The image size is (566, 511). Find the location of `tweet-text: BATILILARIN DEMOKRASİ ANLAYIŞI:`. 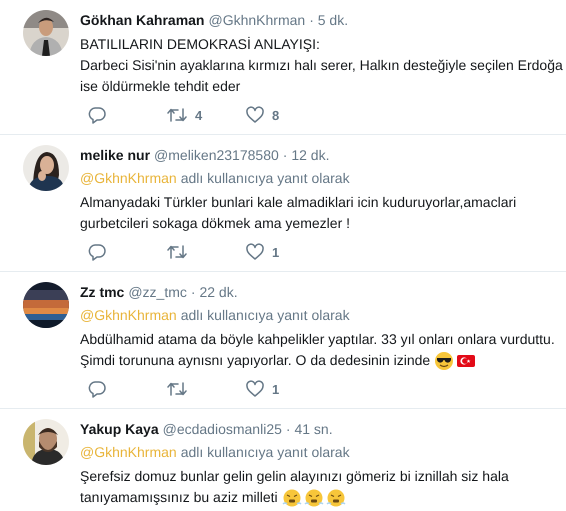

tweet-text: BATILILARIN DEMOKRASİ ANLAYIŞI: is located at coordinates (200, 44).